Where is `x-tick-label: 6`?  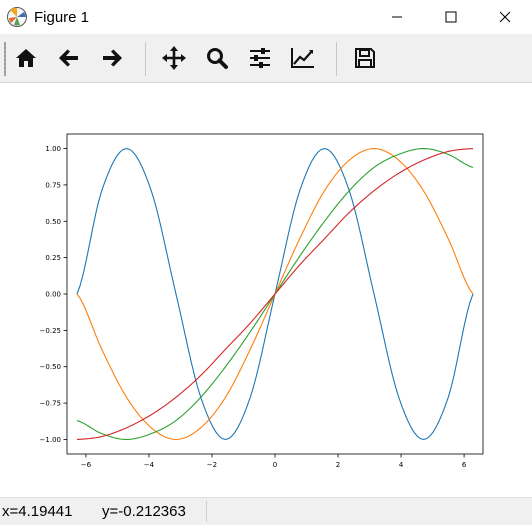
x-tick-label: 6 is located at coordinates (464, 465).